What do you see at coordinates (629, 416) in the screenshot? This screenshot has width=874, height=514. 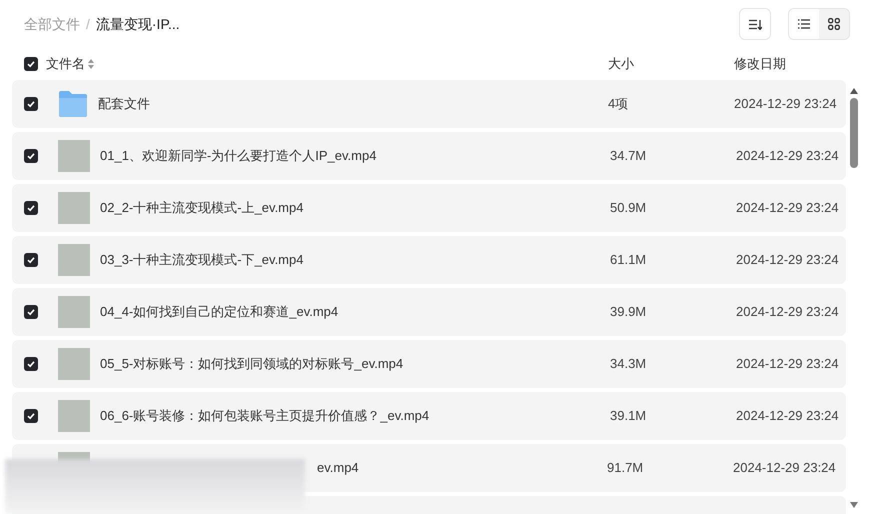 I see `file-size: 39.1M` at bounding box center [629, 416].